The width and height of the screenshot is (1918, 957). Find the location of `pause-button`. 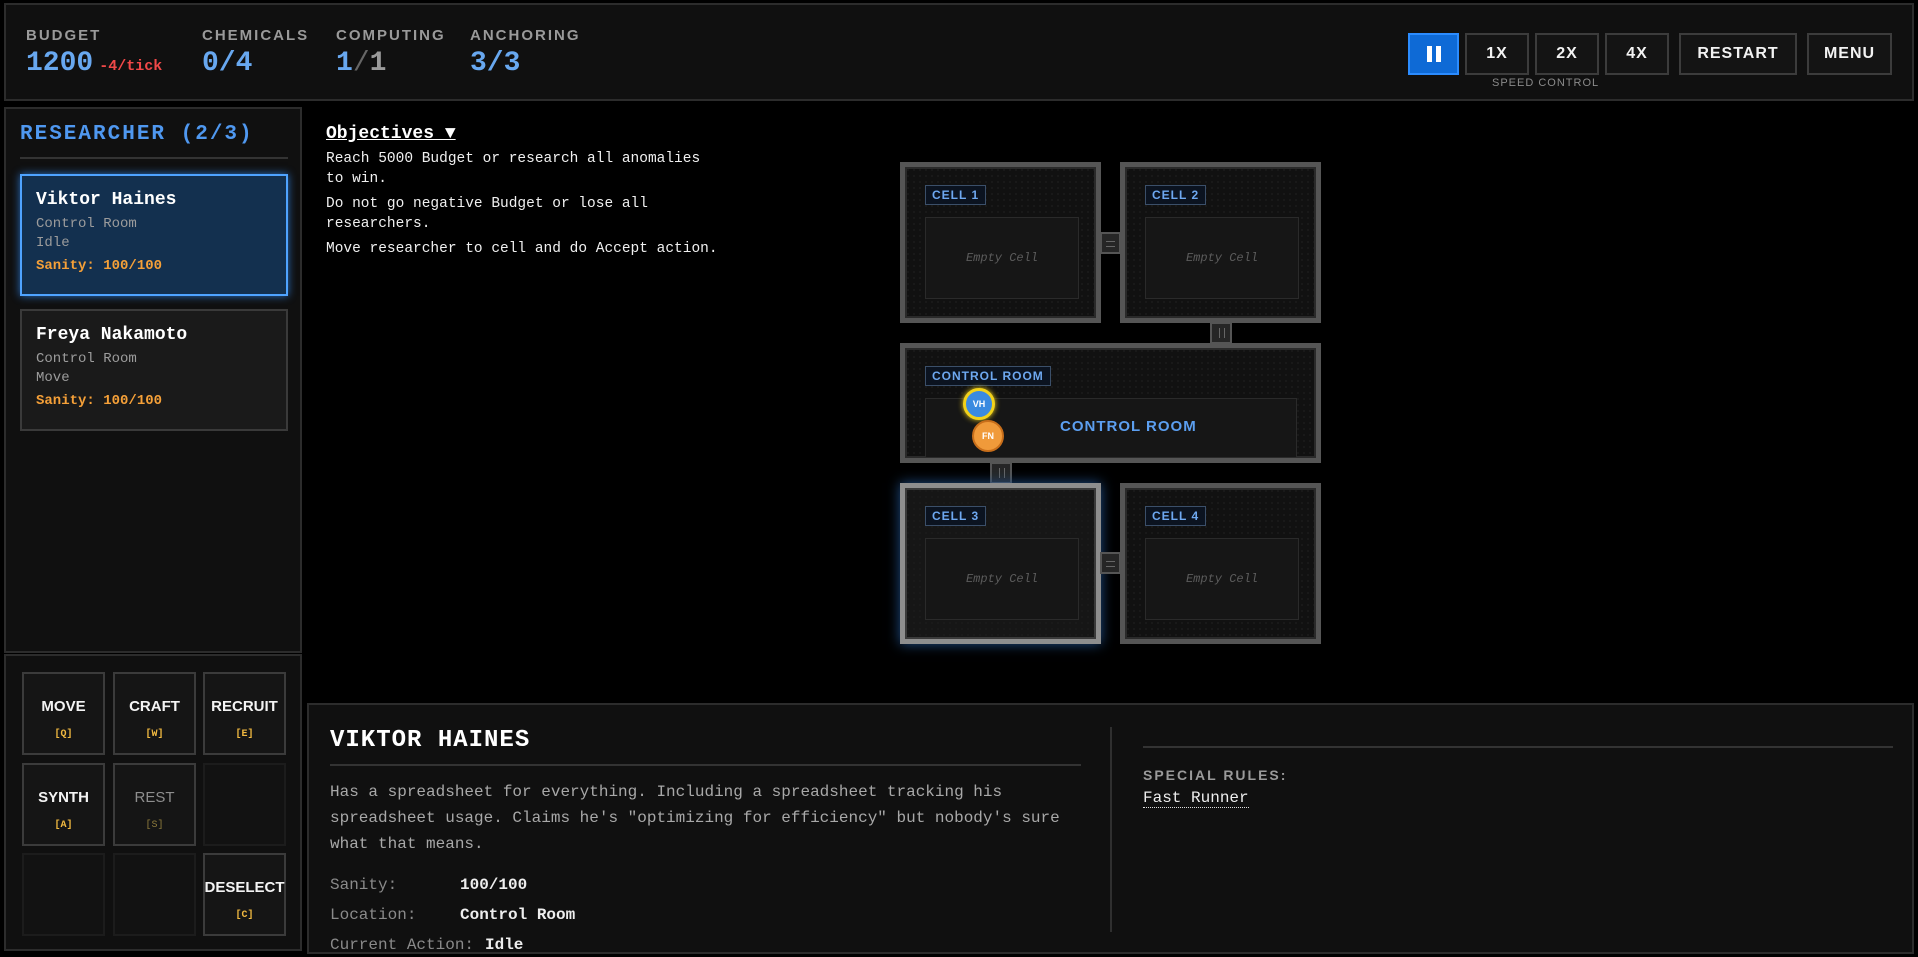

pause-button is located at coordinates (1433, 54).